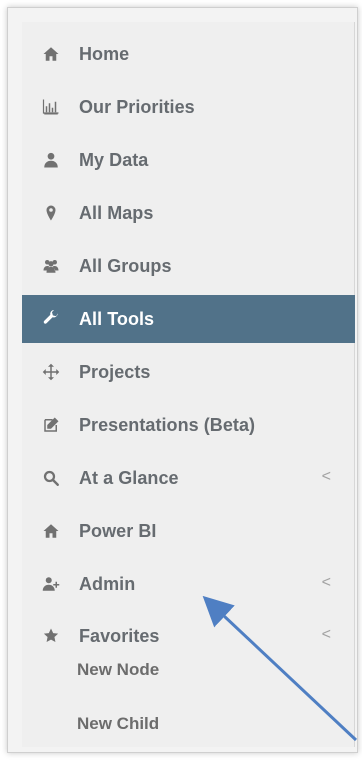  Describe the element at coordinates (51, 636) in the screenshot. I see `star-icon` at that location.